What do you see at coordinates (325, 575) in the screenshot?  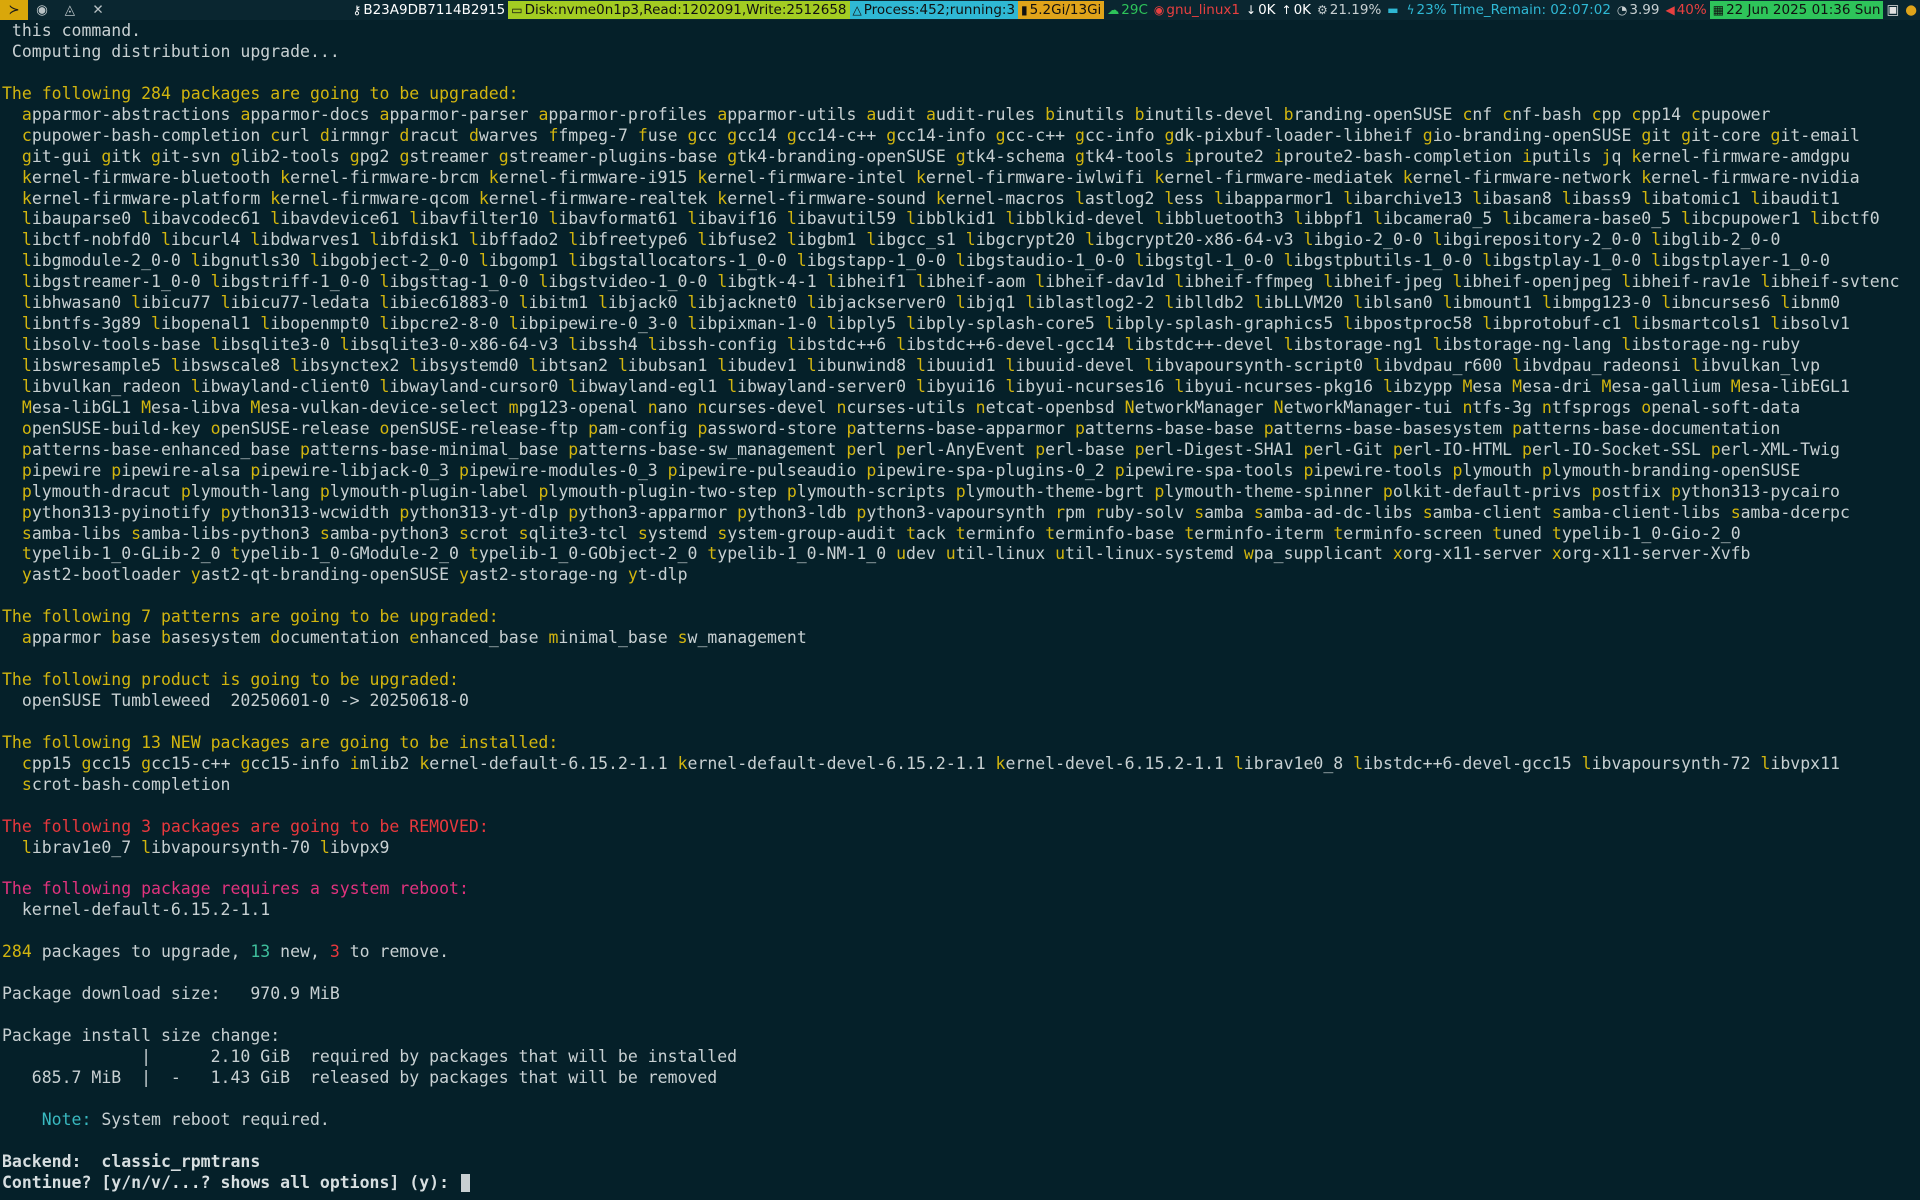 I see `package-name: ast2-qt-branding-openSUSE` at bounding box center [325, 575].